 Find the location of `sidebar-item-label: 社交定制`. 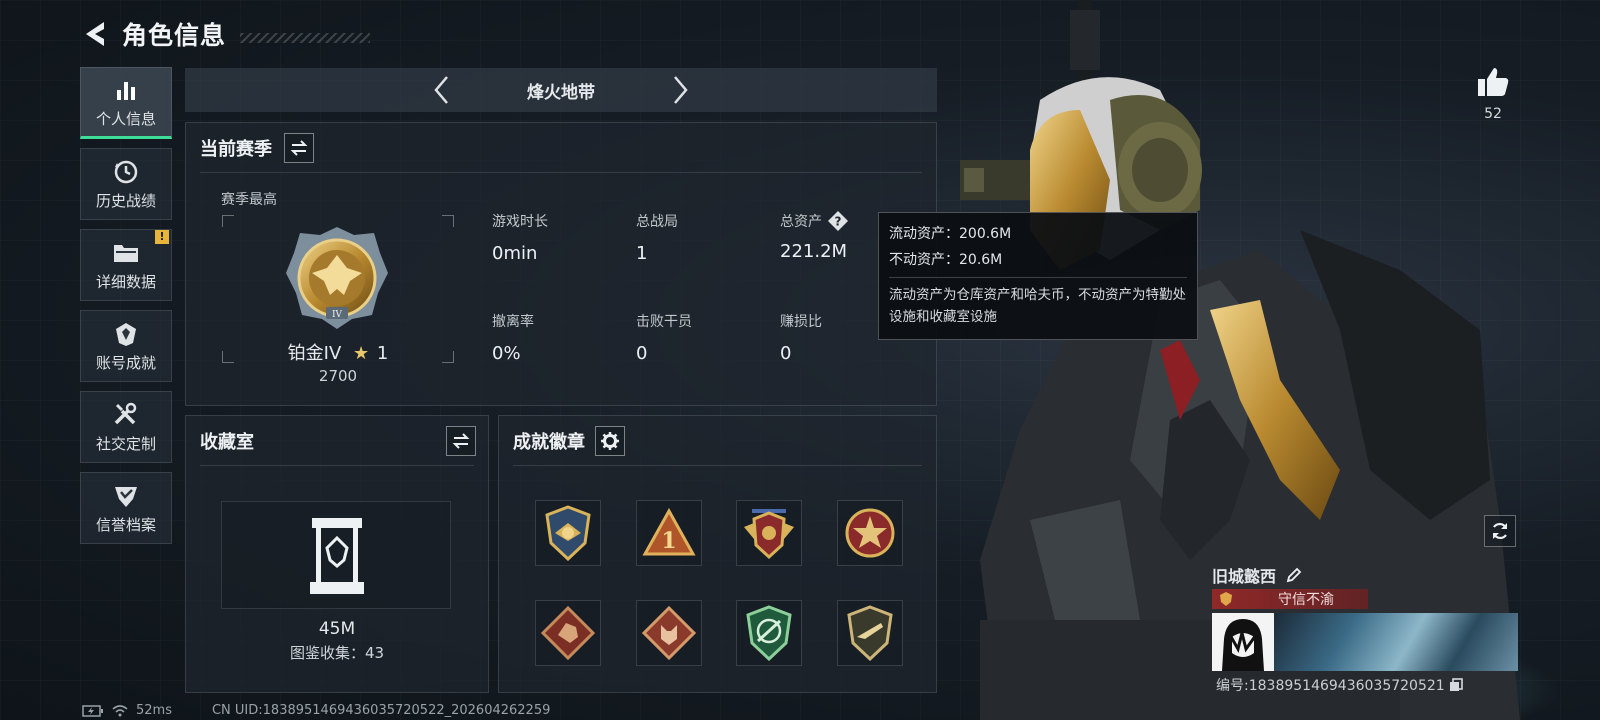

sidebar-item-label: 社交定制 is located at coordinates (125, 443).